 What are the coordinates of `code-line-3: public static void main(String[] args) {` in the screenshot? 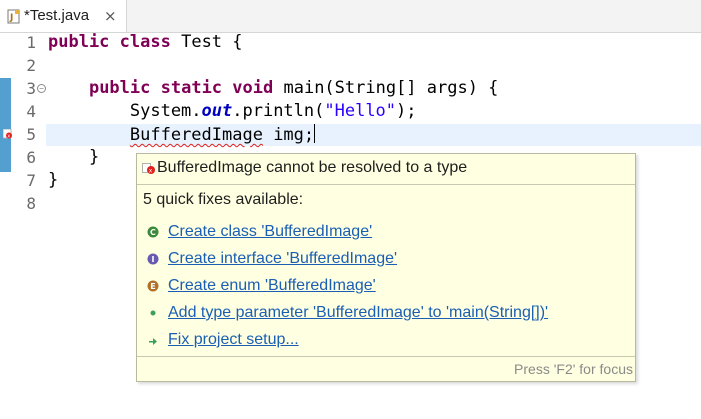 It's located at (293, 88).